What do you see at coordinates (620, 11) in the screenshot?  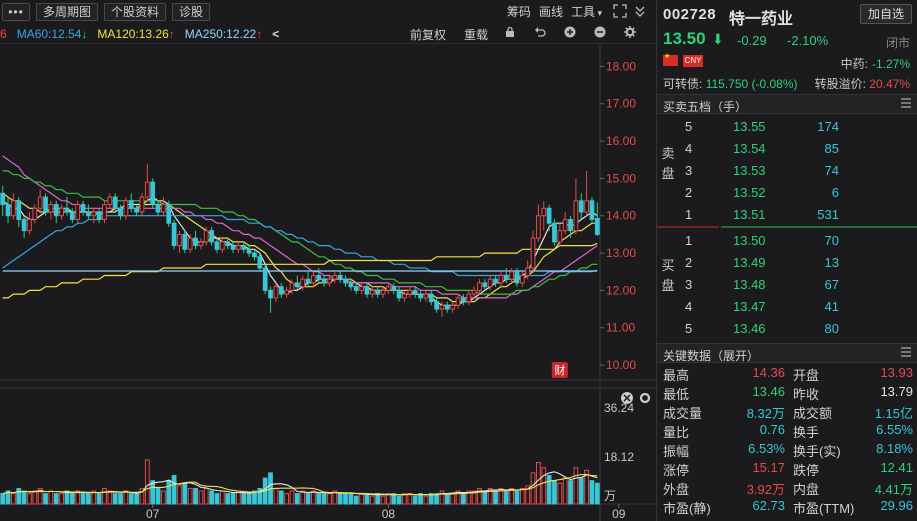 I see `expand-icon` at bounding box center [620, 11].